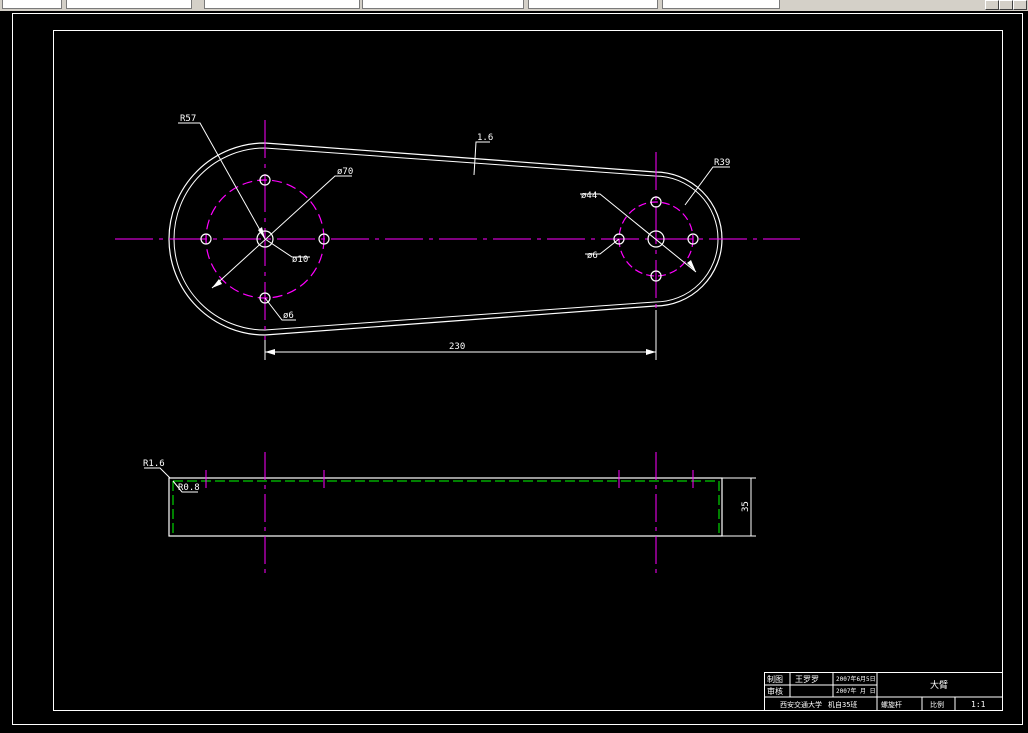  I want to click on tb-scale-label: 比例, so click(937, 704).